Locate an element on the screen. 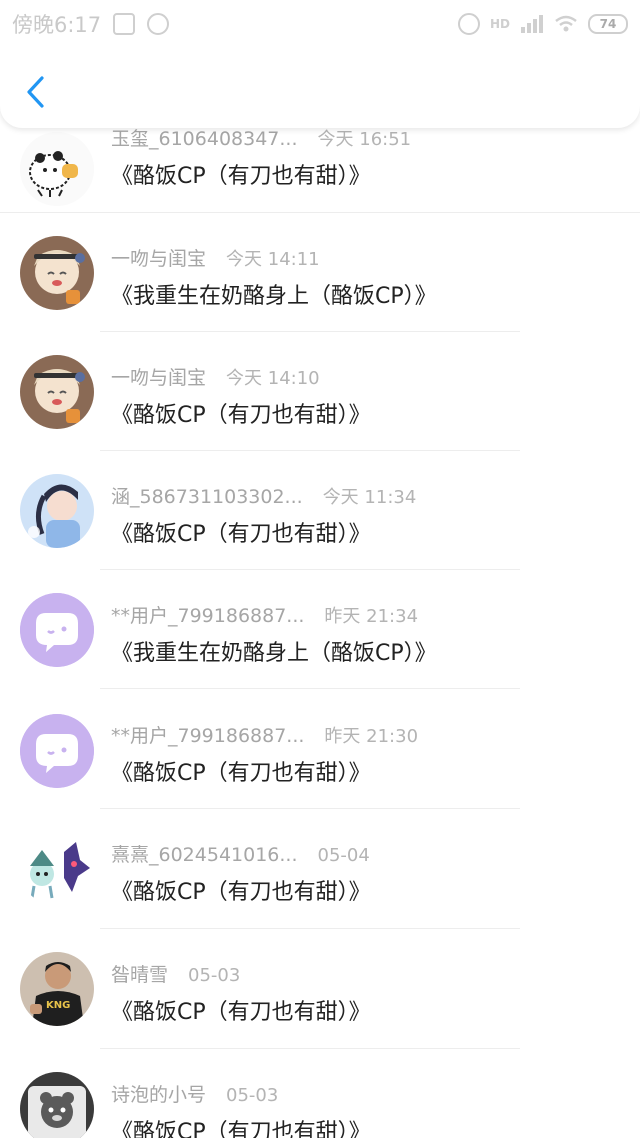  battery-icon: 74 is located at coordinates (608, 24).